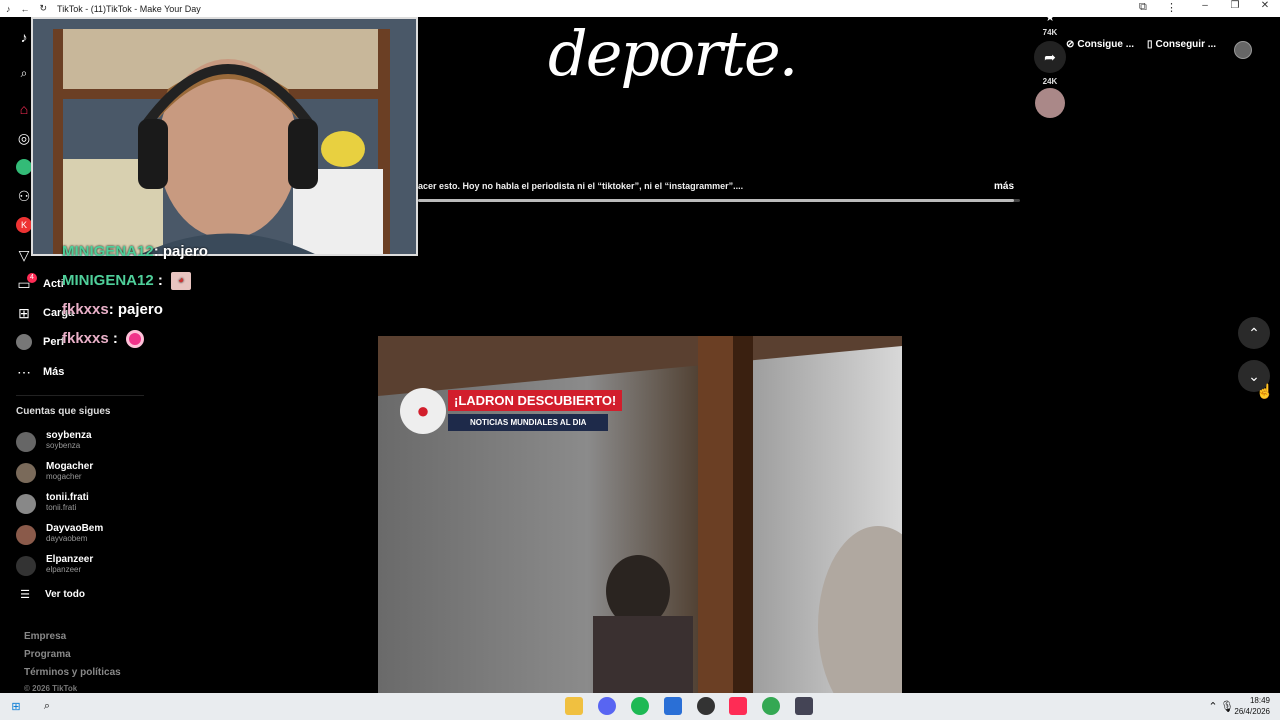 The image size is (1280, 720). What do you see at coordinates (72, 672) in the screenshot?
I see `footer-link: Términos y políticas` at bounding box center [72, 672].